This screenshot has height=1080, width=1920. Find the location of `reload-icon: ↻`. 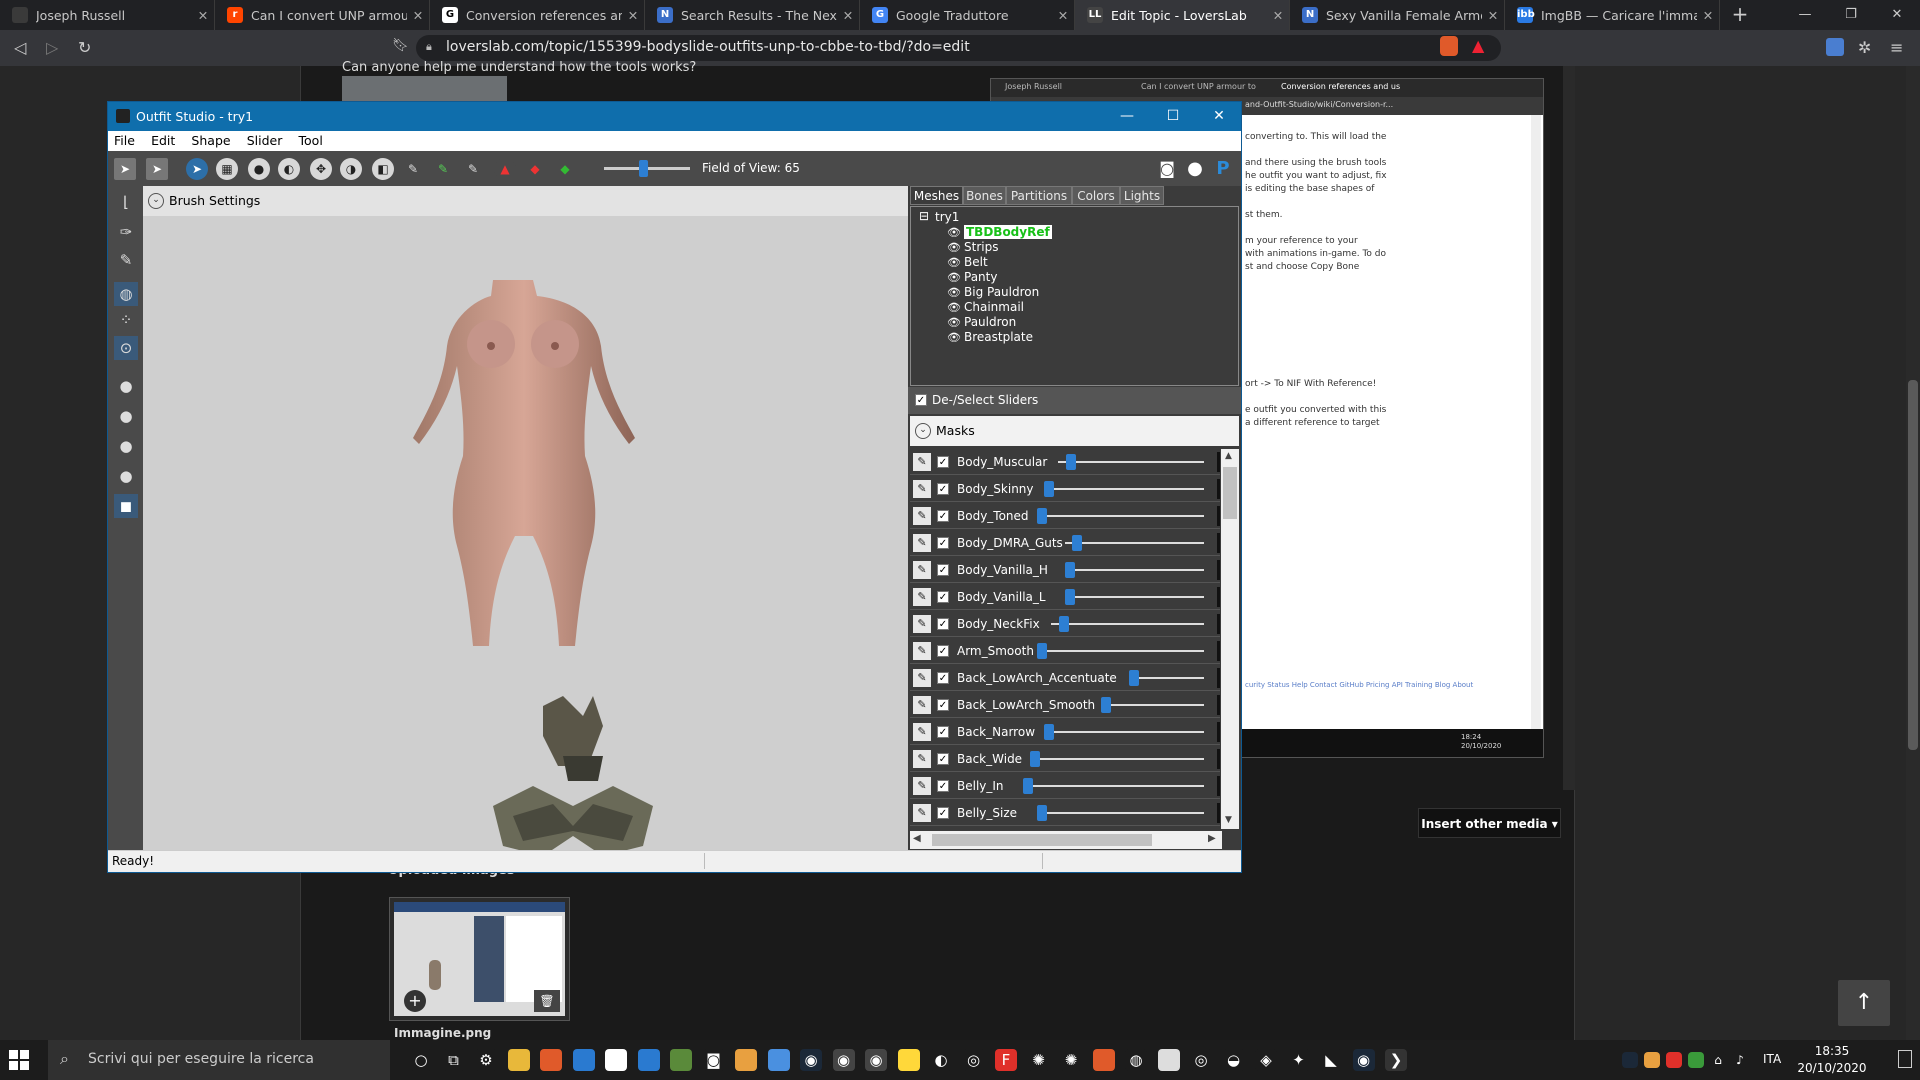

reload-icon: ↻ is located at coordinates (84, 47).